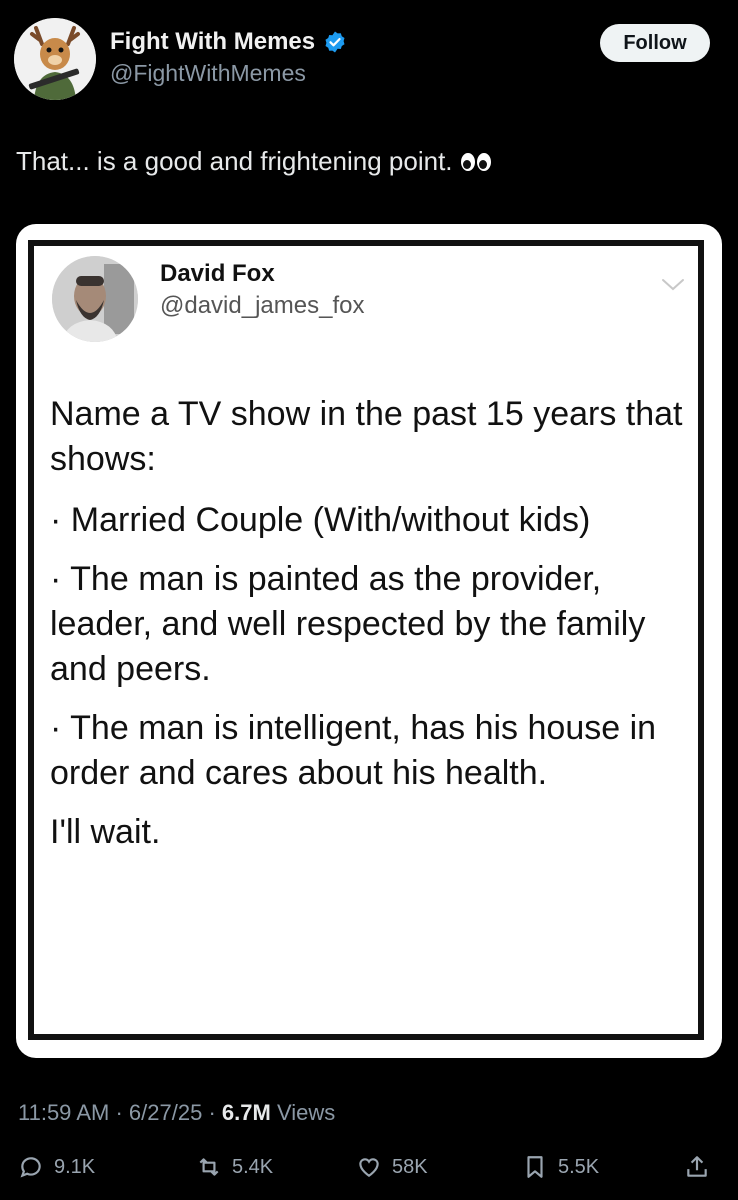 This screenshot has height=1200, width=738. Describe the element at coordinates (246, 1112) in the screenshot. I see `views-count: 6.7M` at that location.